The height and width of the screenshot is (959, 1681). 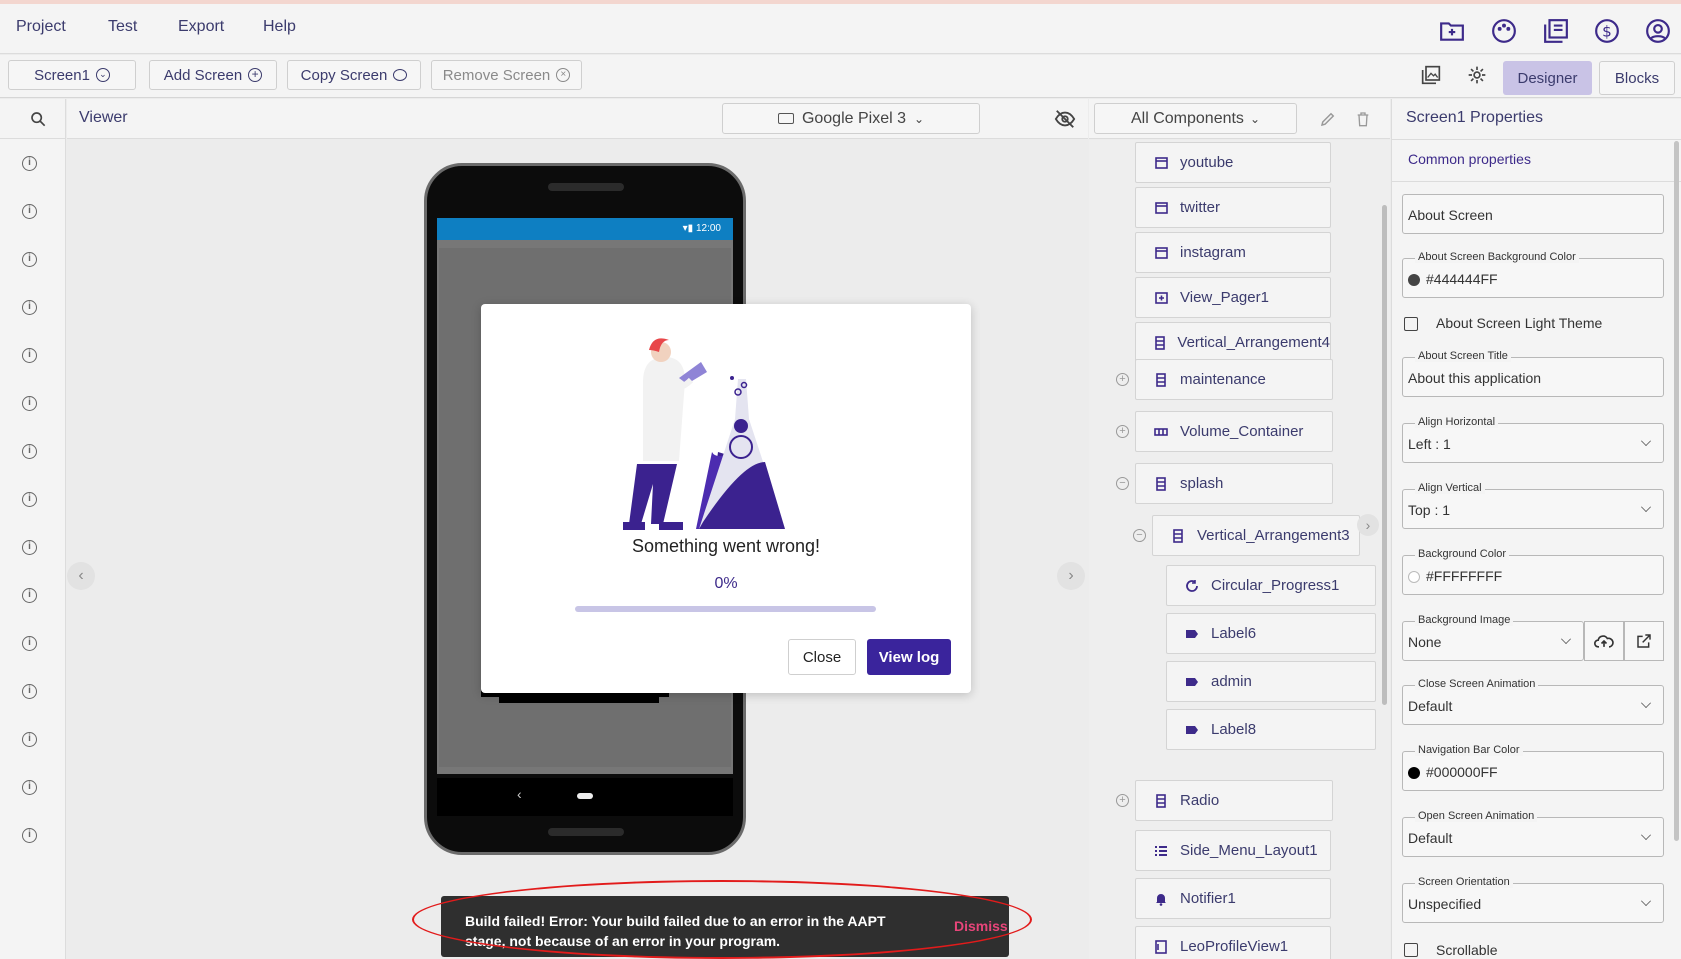 What do you see at coordinates (1195, 118) in the screenshot?
I see `component-filter-select: All Components ⌄` at bounding box center [1195, 118].